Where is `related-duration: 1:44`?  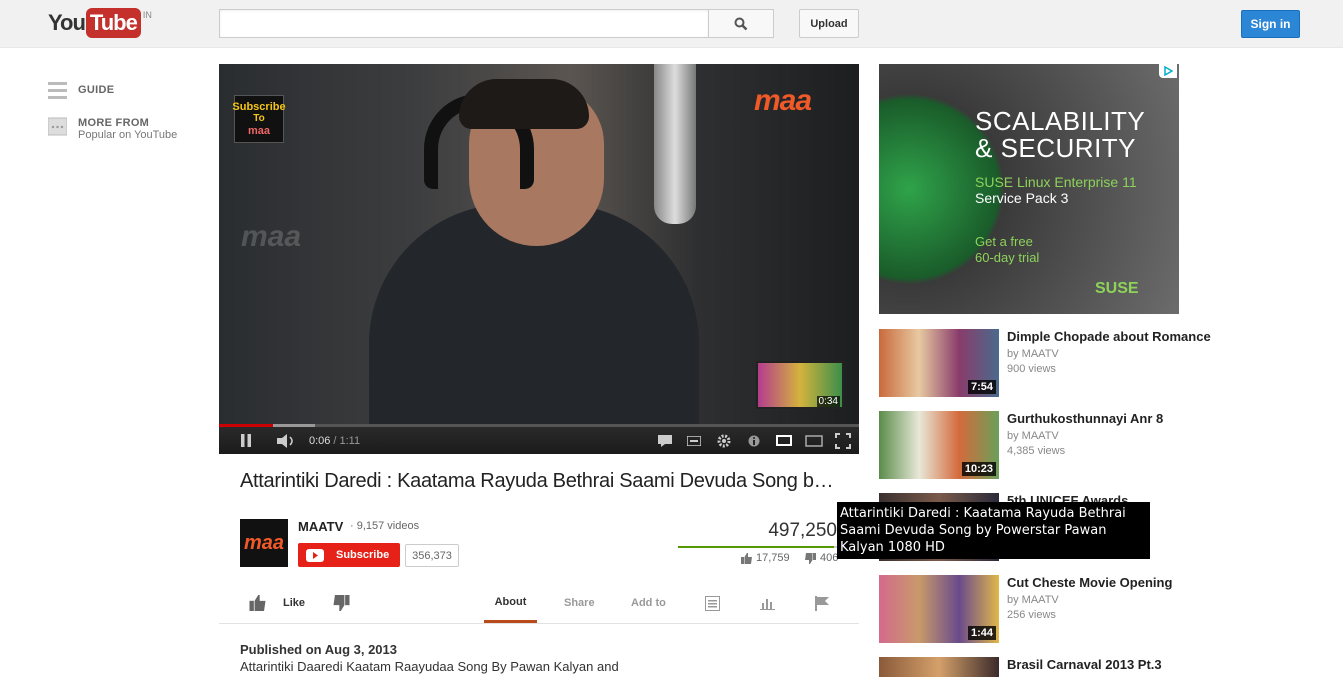 related-duration: 1:44 is located at coordinates (981, 633).